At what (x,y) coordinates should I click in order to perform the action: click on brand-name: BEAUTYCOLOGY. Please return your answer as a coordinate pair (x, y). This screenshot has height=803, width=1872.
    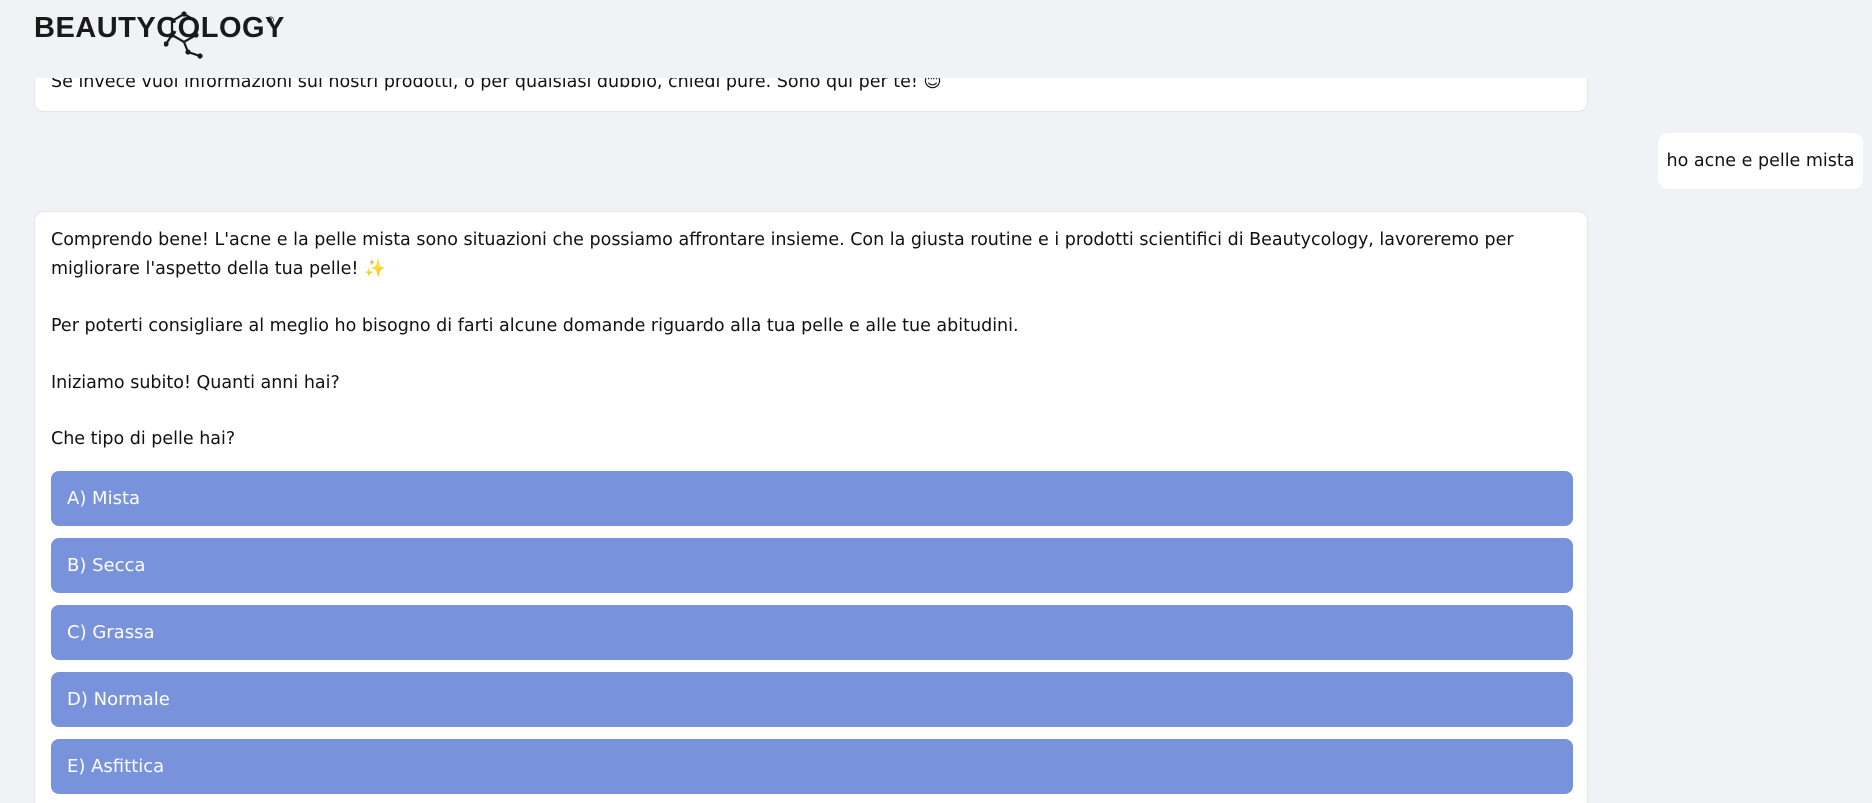
    Looking at the image, I should click on (159, 28).